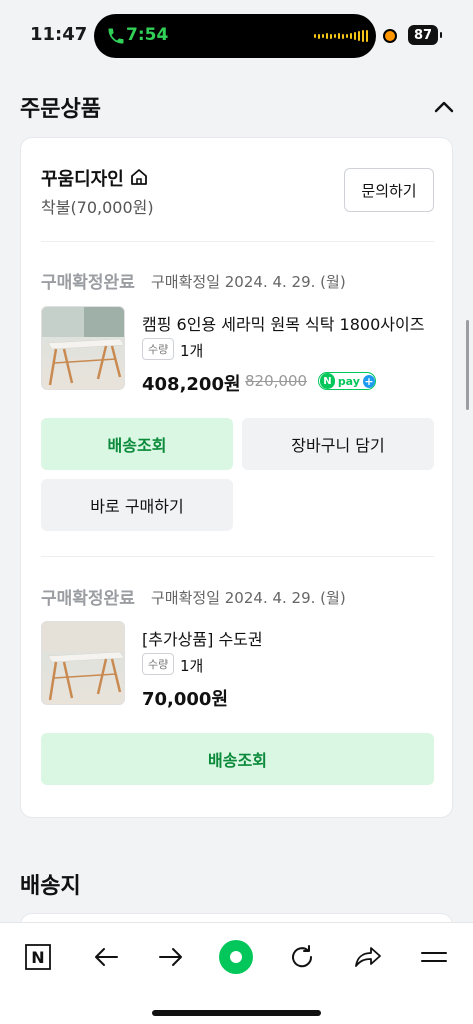  Describe the element at coordinates (82, 178) in the screenshot. I see `seller-name: 꾸움디자인` at that location.